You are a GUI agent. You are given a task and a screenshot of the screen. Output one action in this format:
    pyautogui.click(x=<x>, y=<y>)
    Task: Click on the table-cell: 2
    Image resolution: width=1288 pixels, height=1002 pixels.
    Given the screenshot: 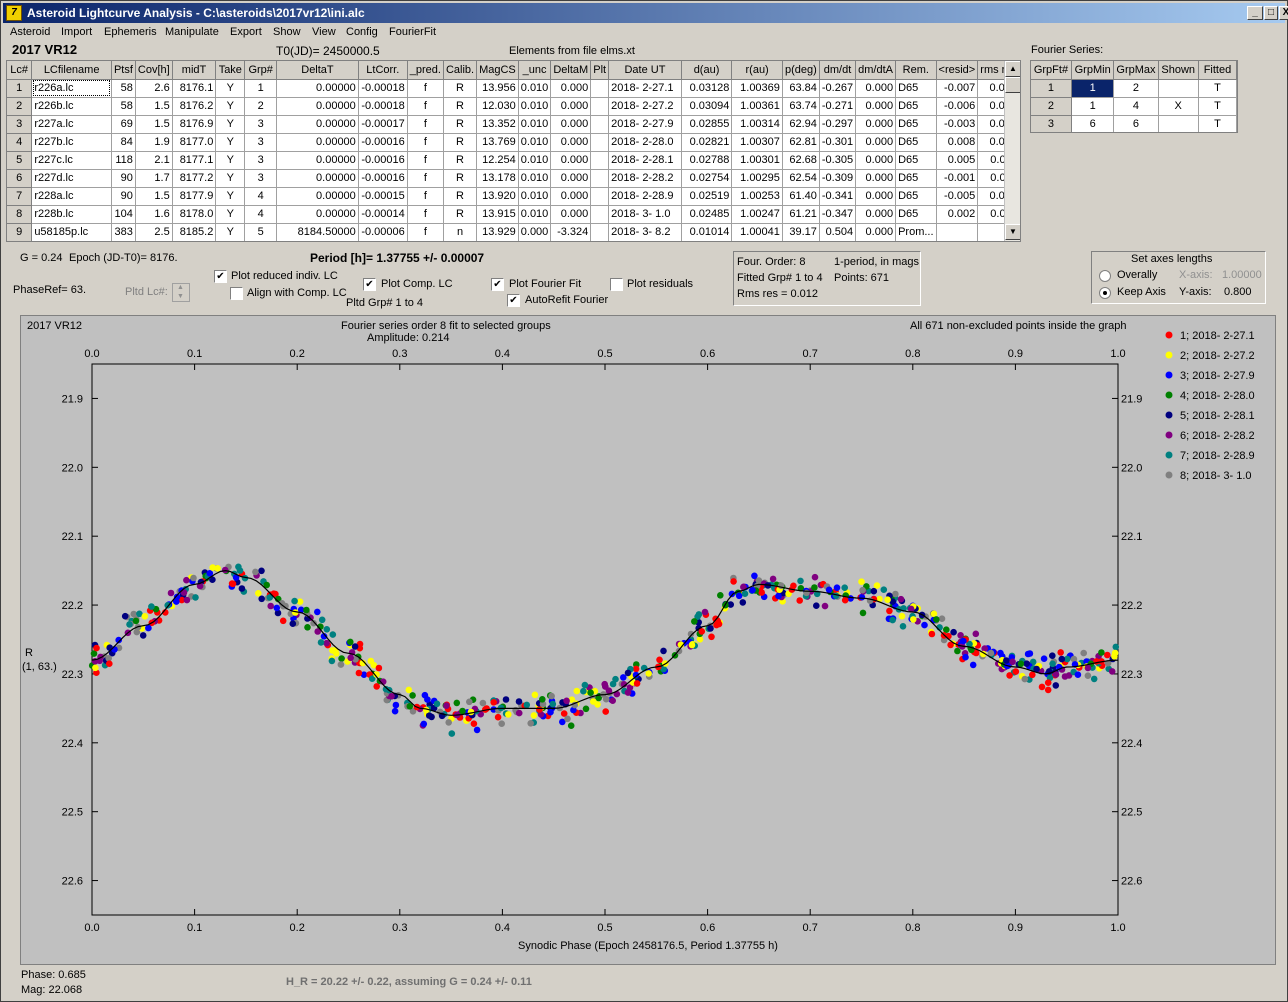 What is the action you would take?
    pyautogui.click(x=261, y=106)
    